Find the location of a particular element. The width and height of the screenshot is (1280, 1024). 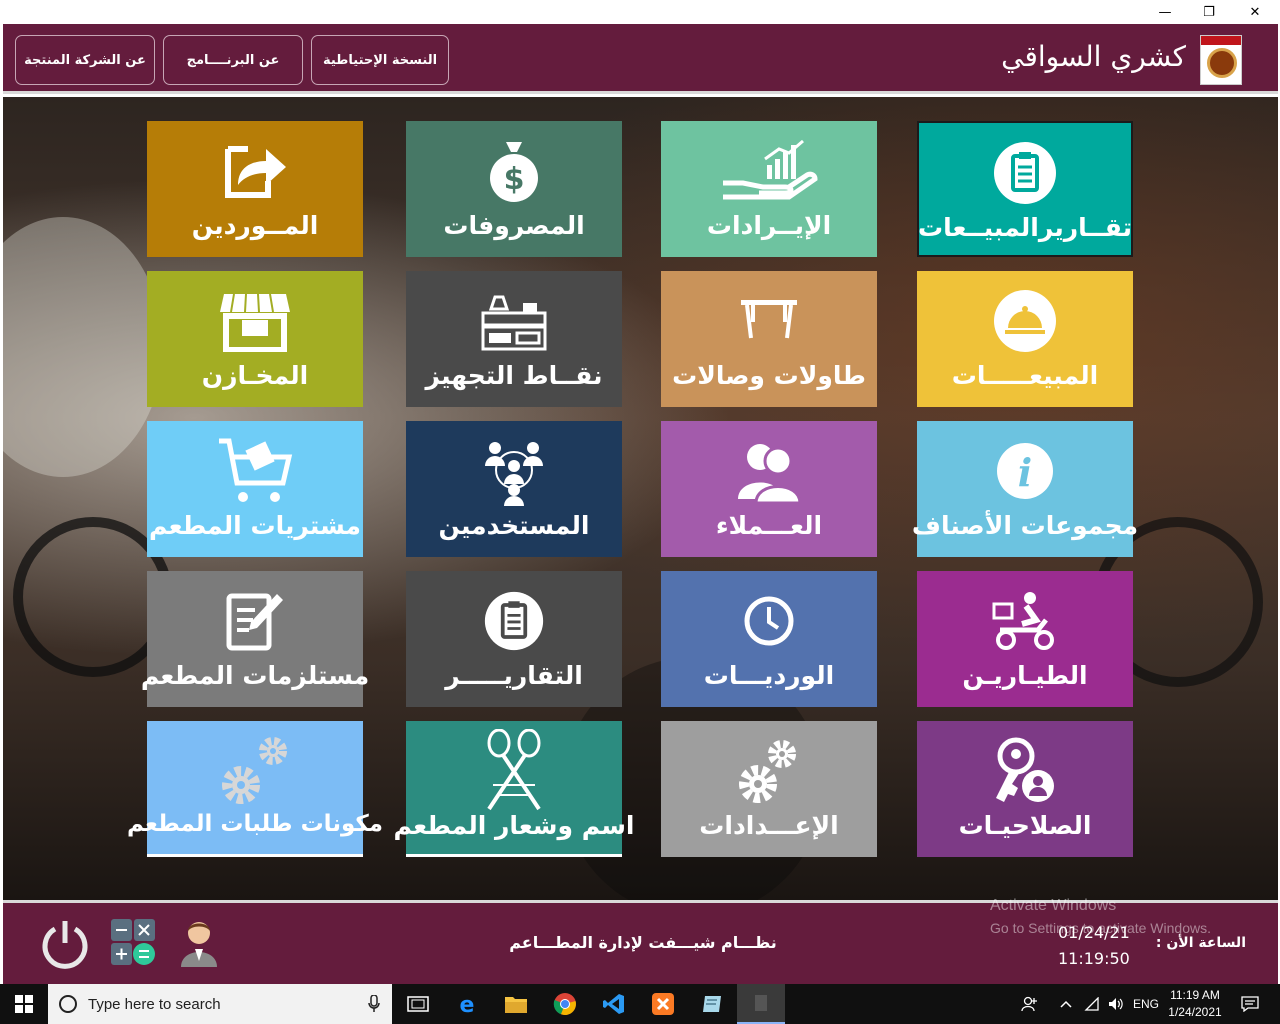

food-cloche-icon is located at coordinates (1025, 321).